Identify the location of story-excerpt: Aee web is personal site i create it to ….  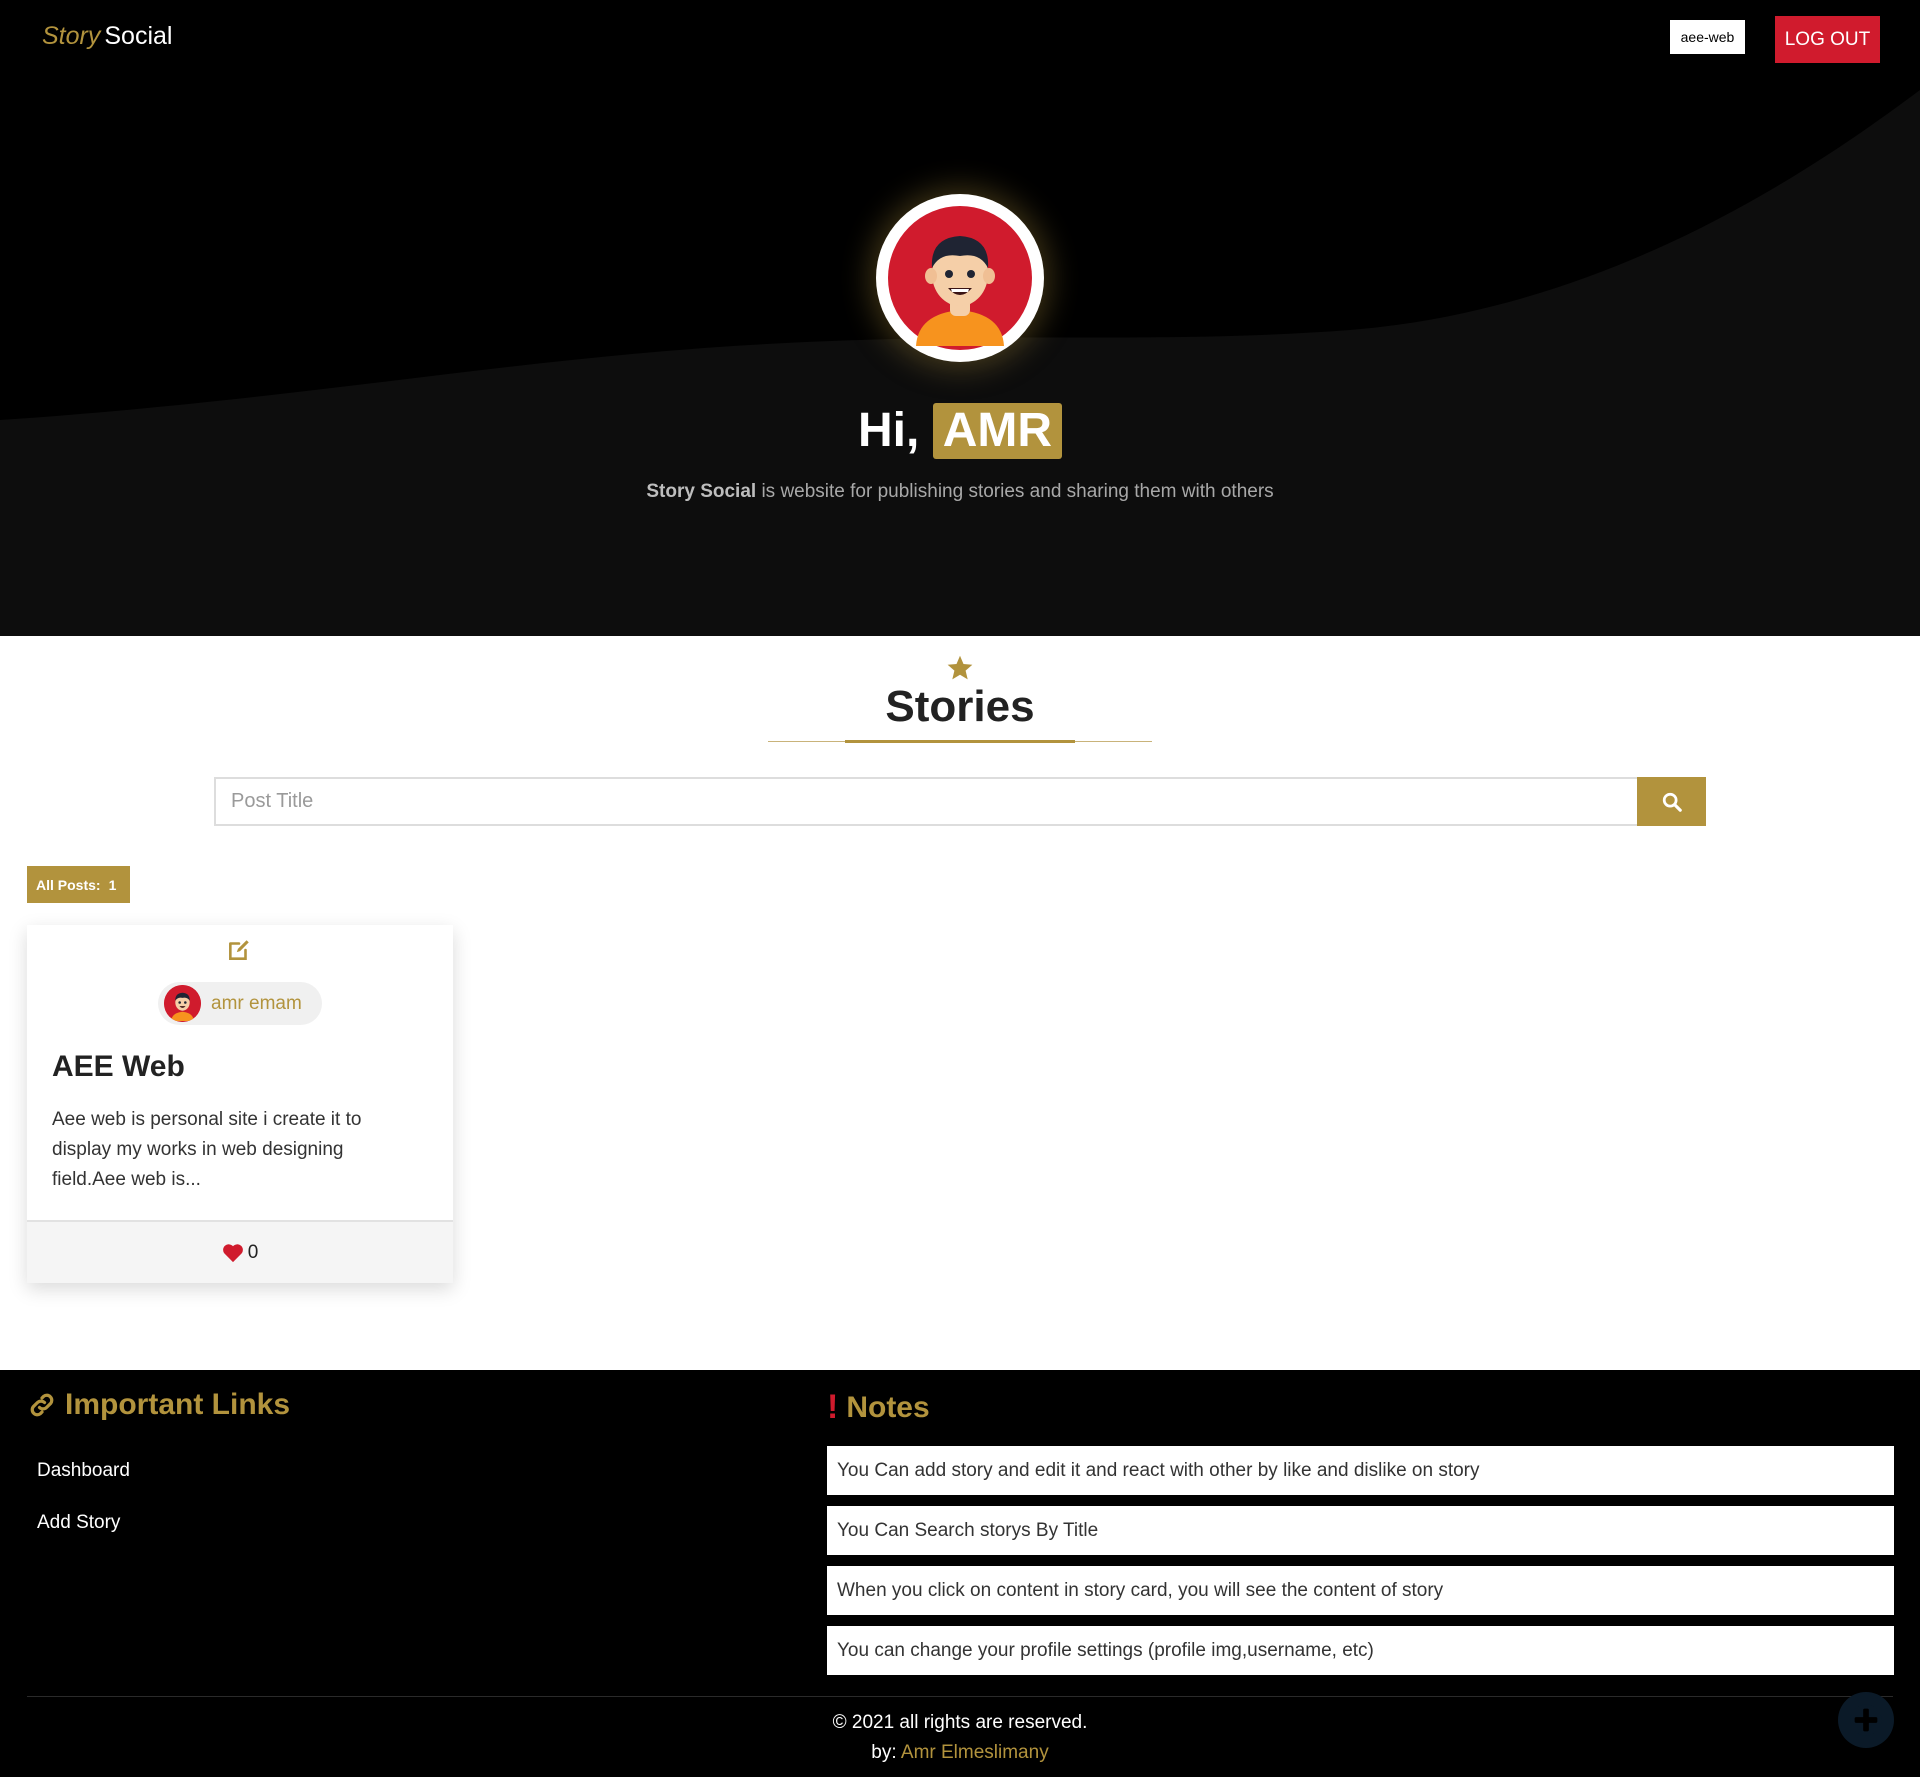
(232, 1150).